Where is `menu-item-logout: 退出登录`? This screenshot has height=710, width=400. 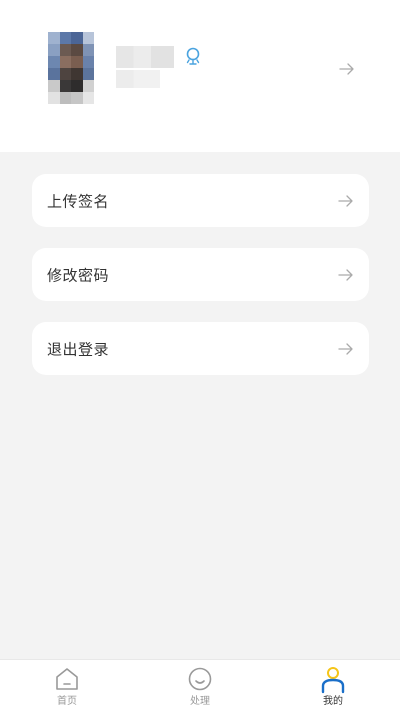 menu-item-logout: 退出登录 is located at coordinates (200, 348).